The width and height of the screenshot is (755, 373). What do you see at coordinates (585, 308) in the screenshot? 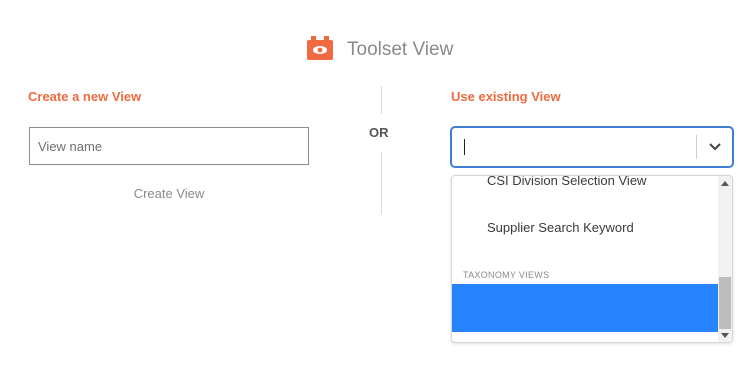
I see `dropdown-option-highlighted` at bounding box center [585, 308].